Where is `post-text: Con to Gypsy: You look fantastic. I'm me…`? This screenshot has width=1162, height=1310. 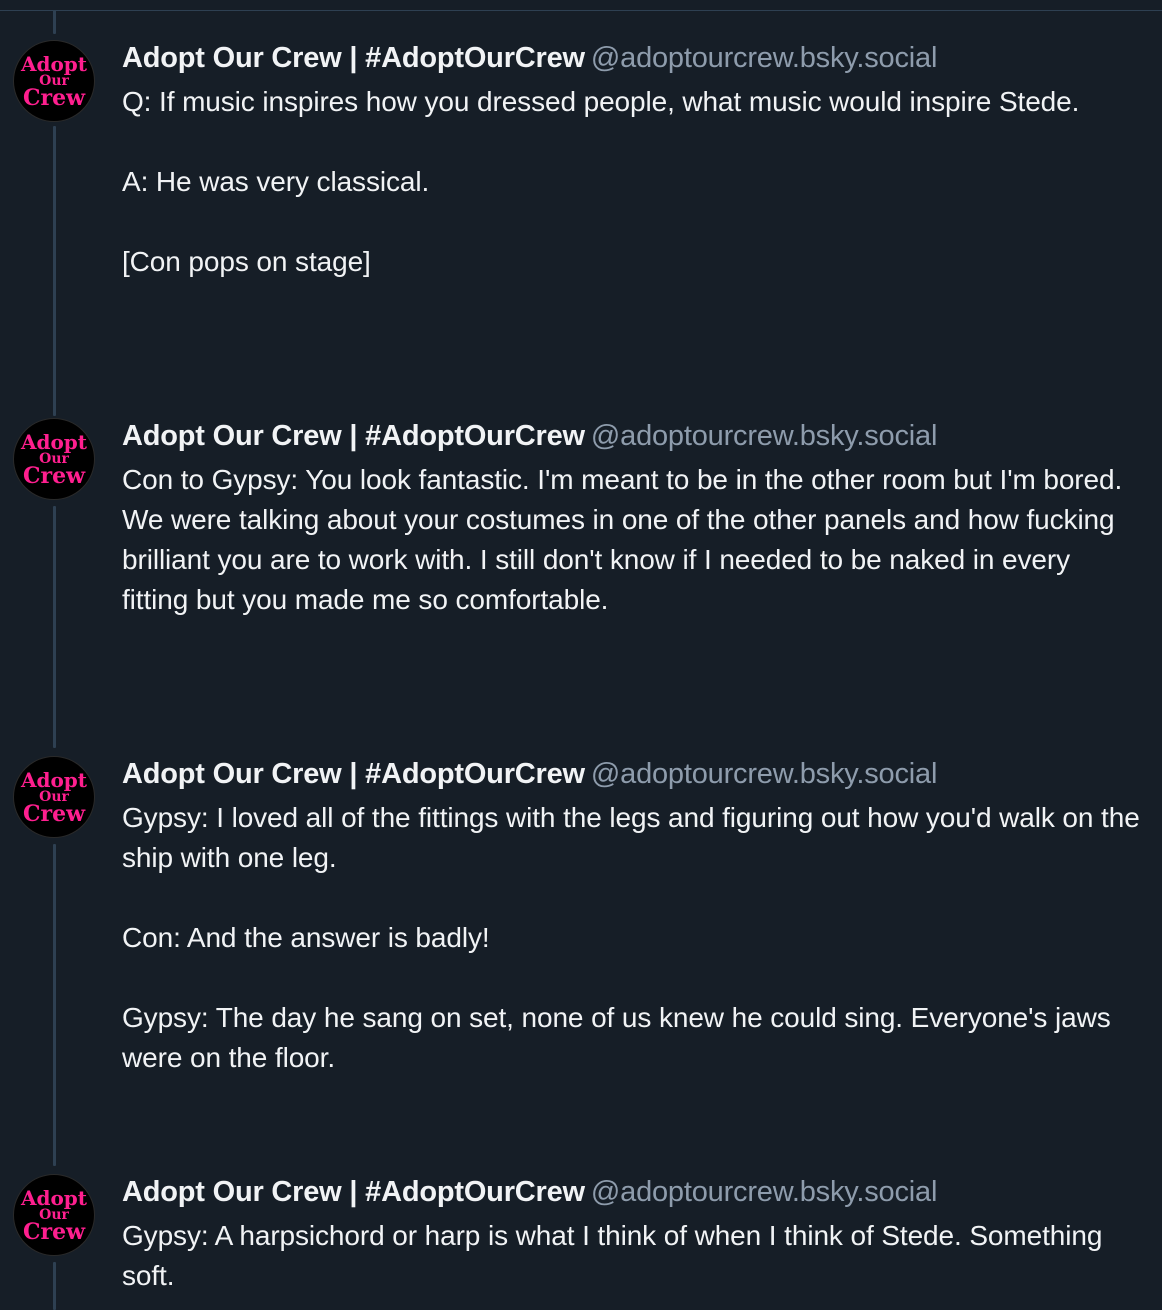
post-text: Con to Gypsy: You look fantastic. I'm me… is located at coordinates (626, 539).